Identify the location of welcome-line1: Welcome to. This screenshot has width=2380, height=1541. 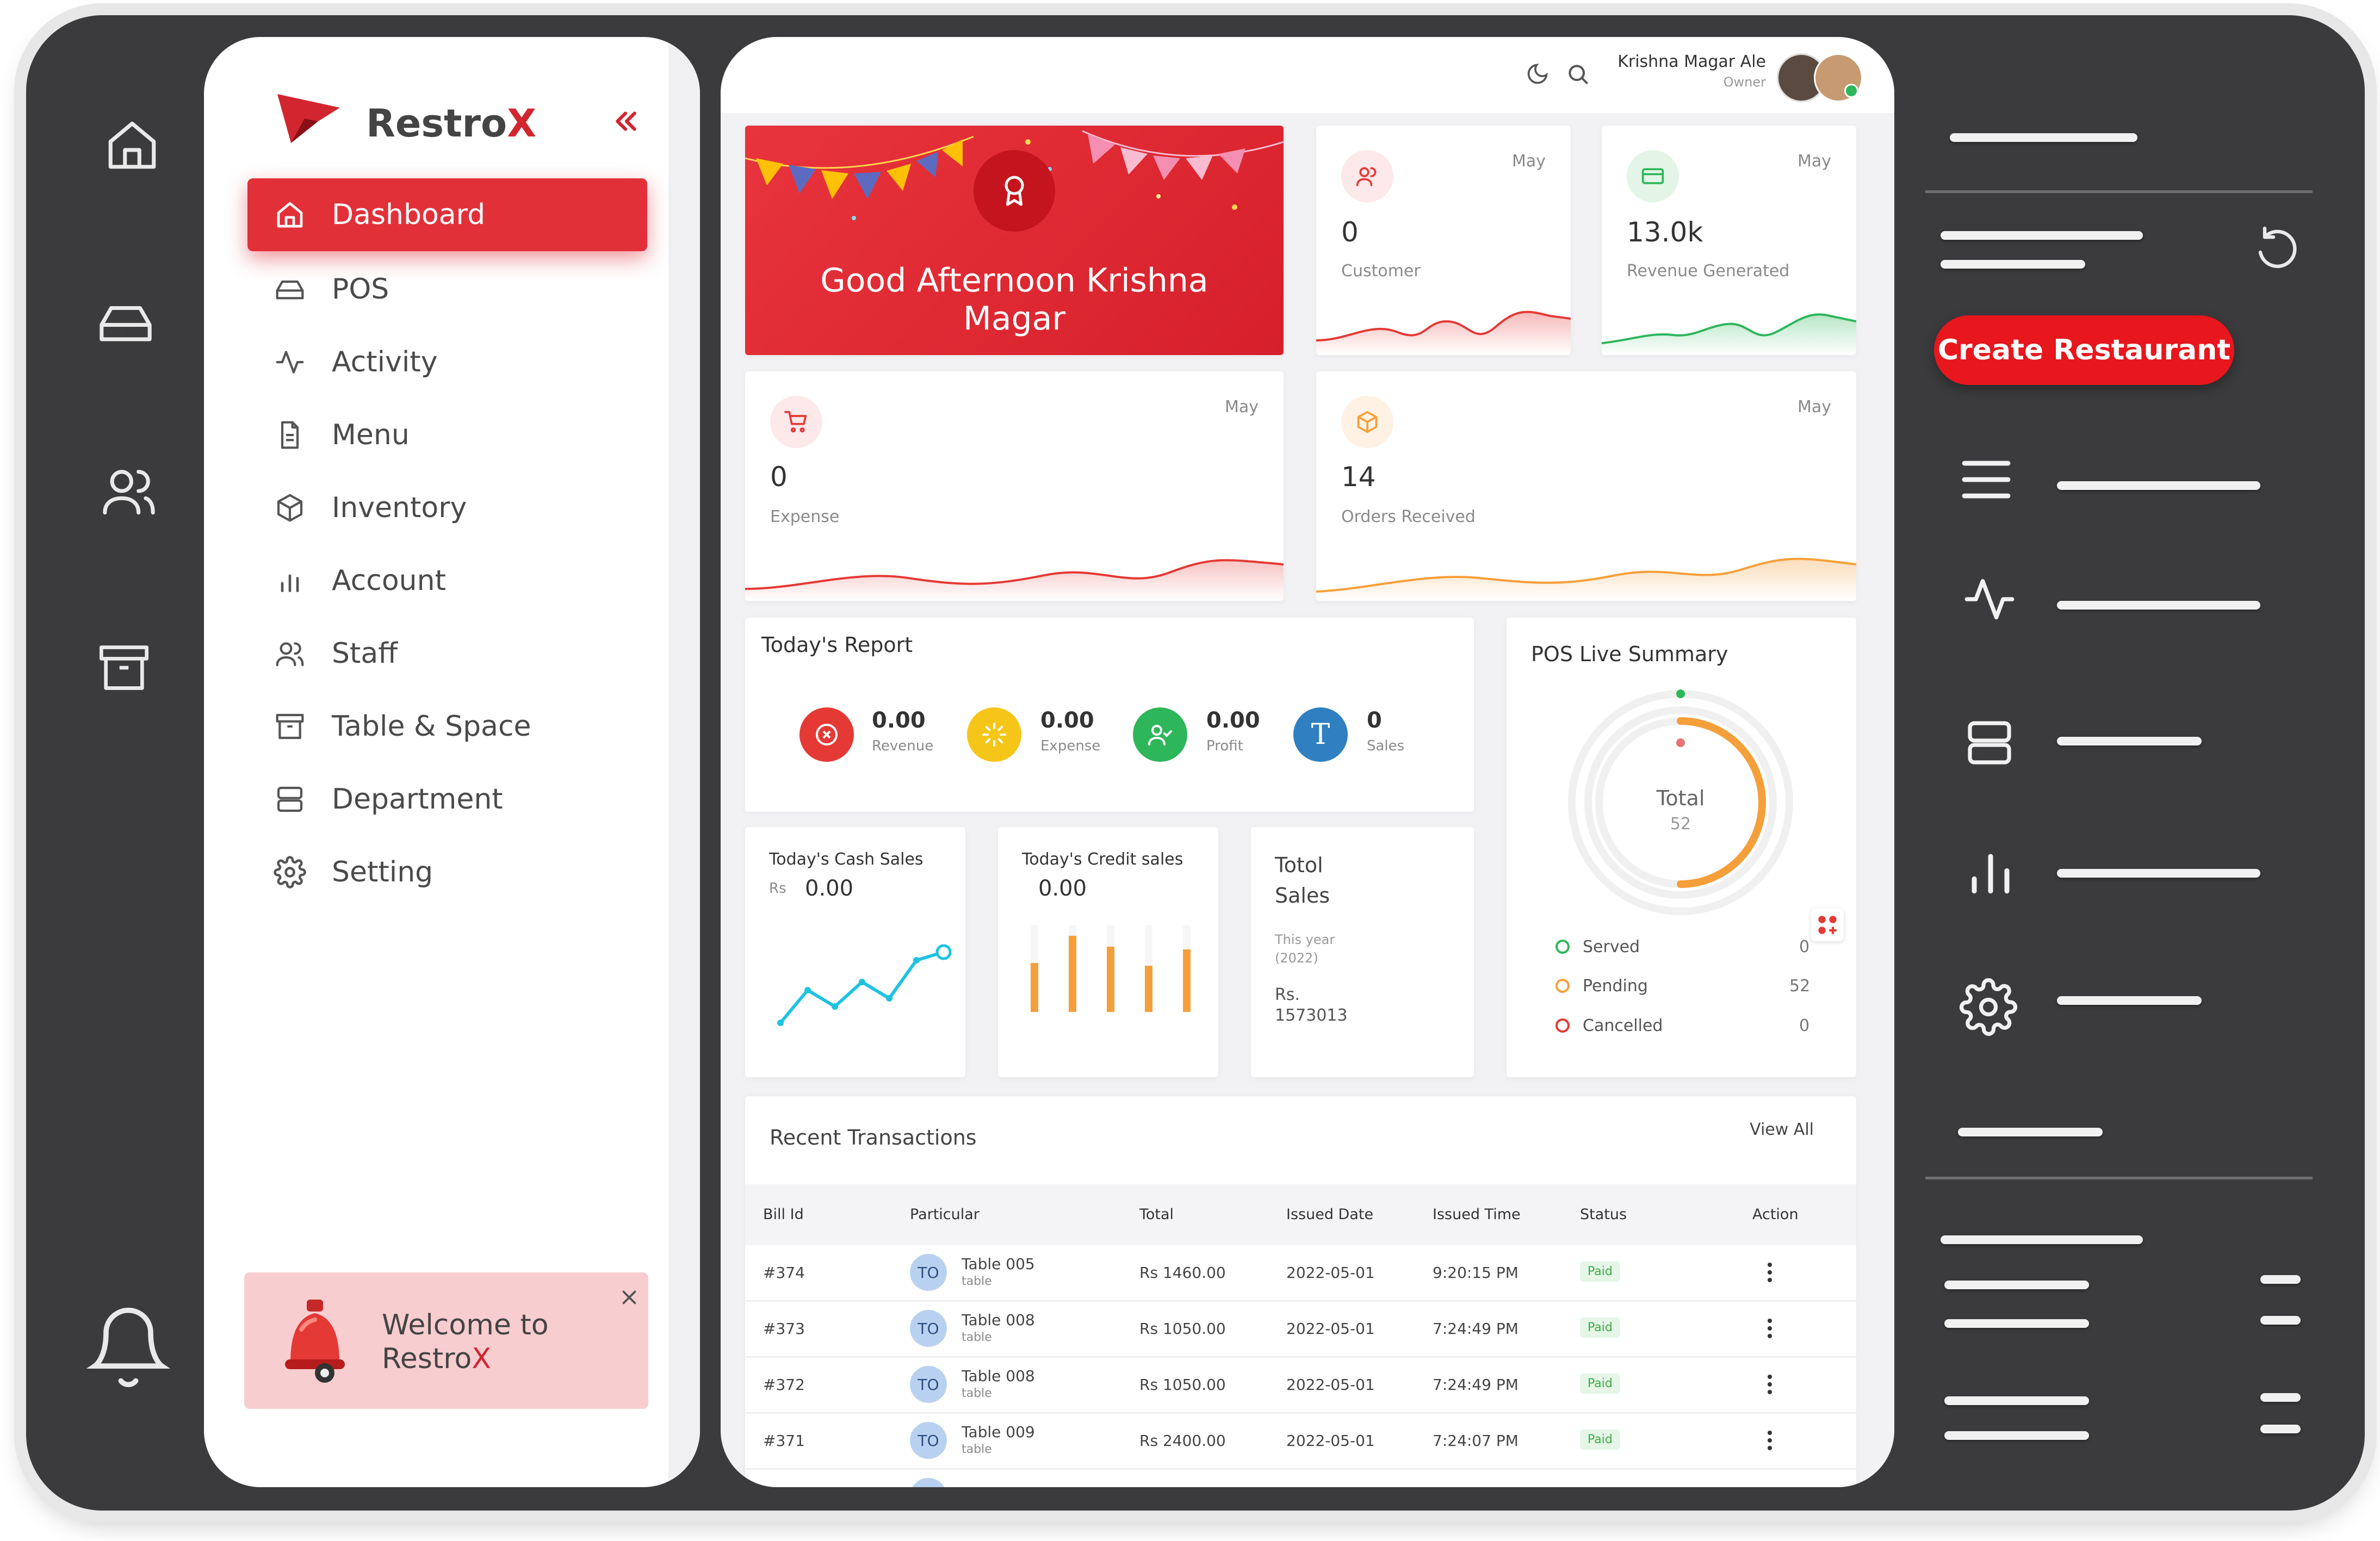
(465, 1325).